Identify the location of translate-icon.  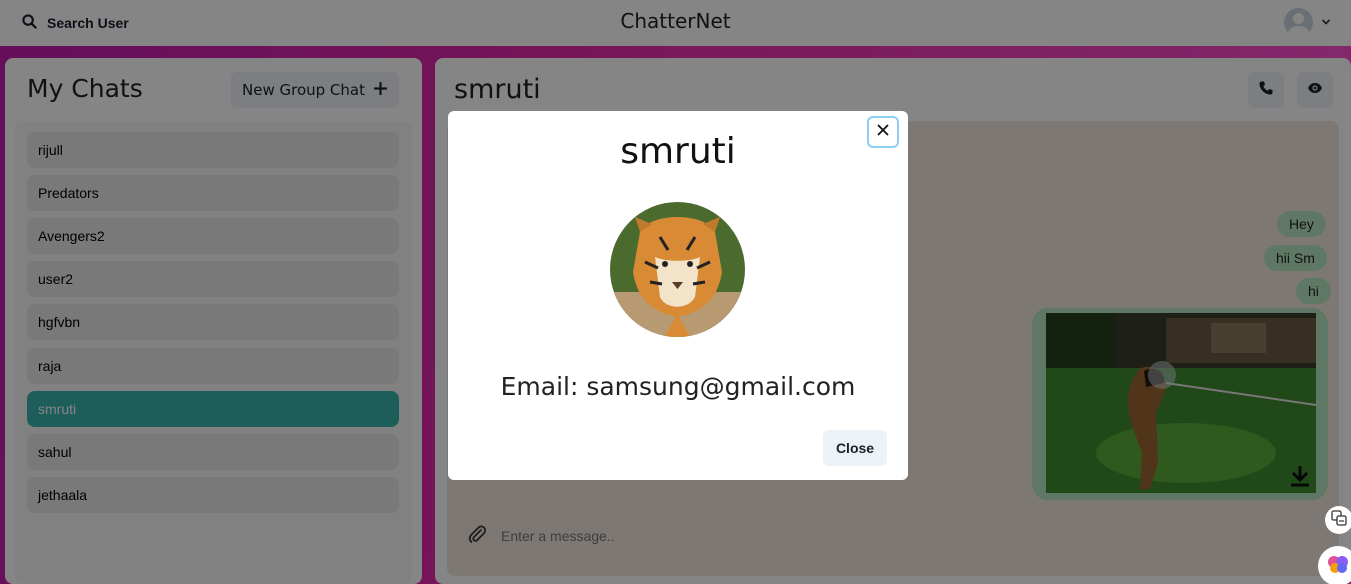
(1339, 520).